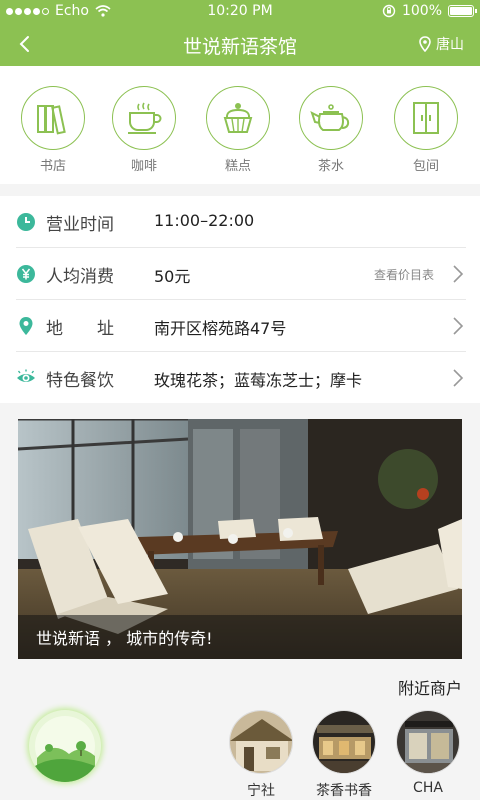  Describe the element at coordinates (261, 791) in the screenshot. I see `shop-name: 宁社` at that location.